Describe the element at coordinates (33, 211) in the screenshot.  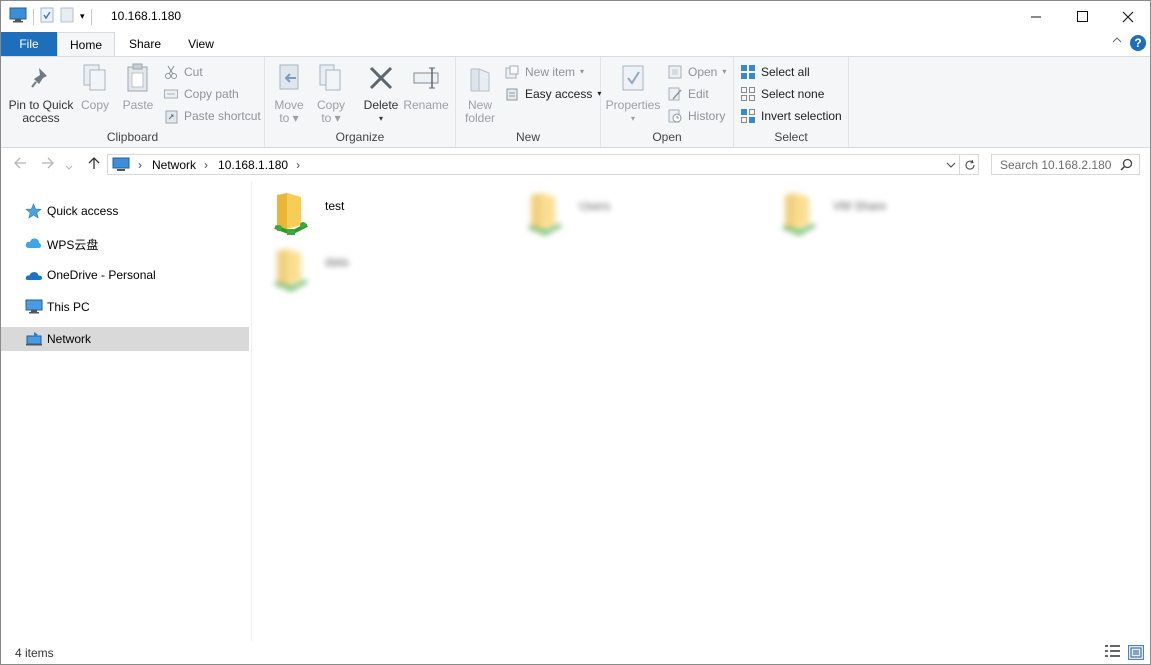
I see `star-icon` at that location.